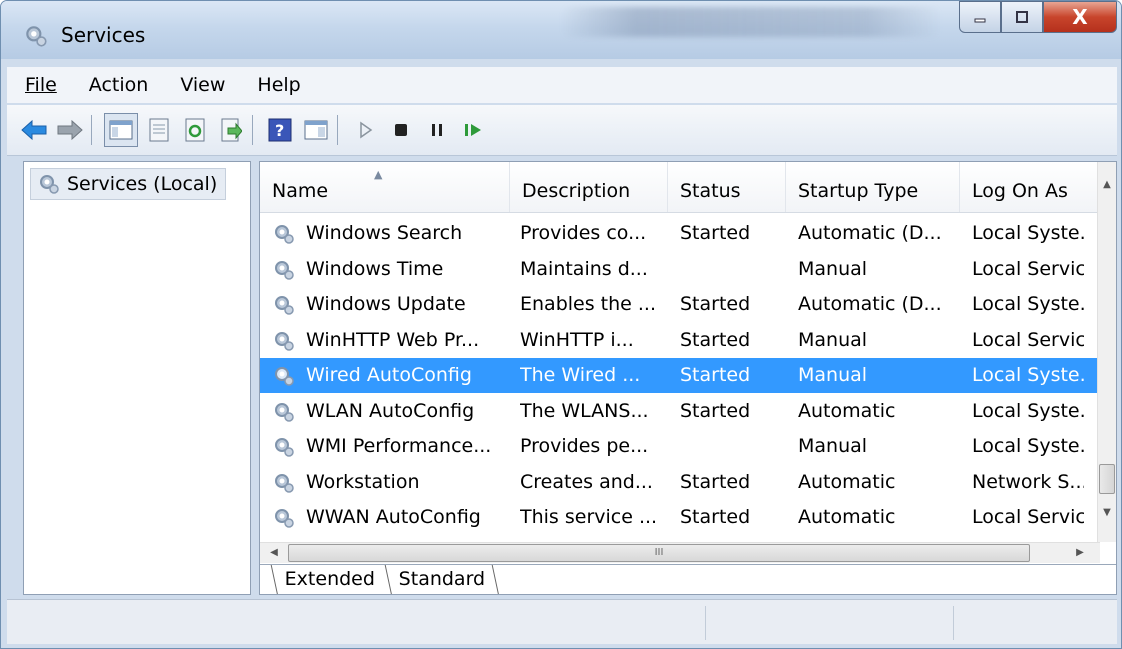 The height and width of the screenshot is (649, 1122). I want to click on restart-service-icon, so click(473, 130).